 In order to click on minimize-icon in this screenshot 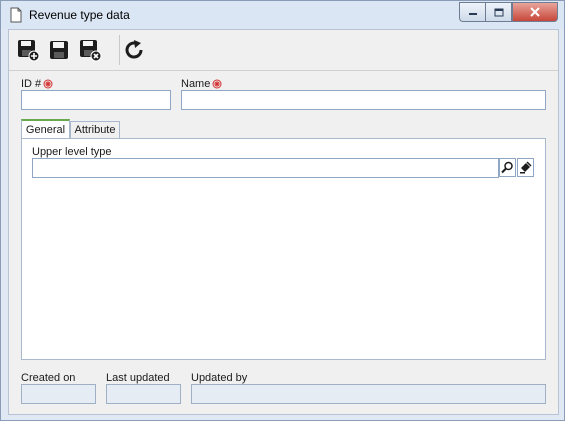, I will do `click(472, 14)`.